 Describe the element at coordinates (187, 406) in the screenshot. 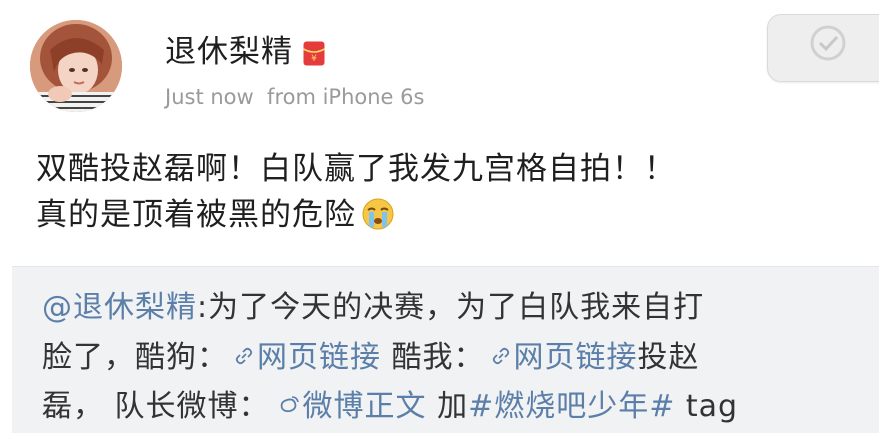

I see `repost-text-f: 队长微博：` at that location.